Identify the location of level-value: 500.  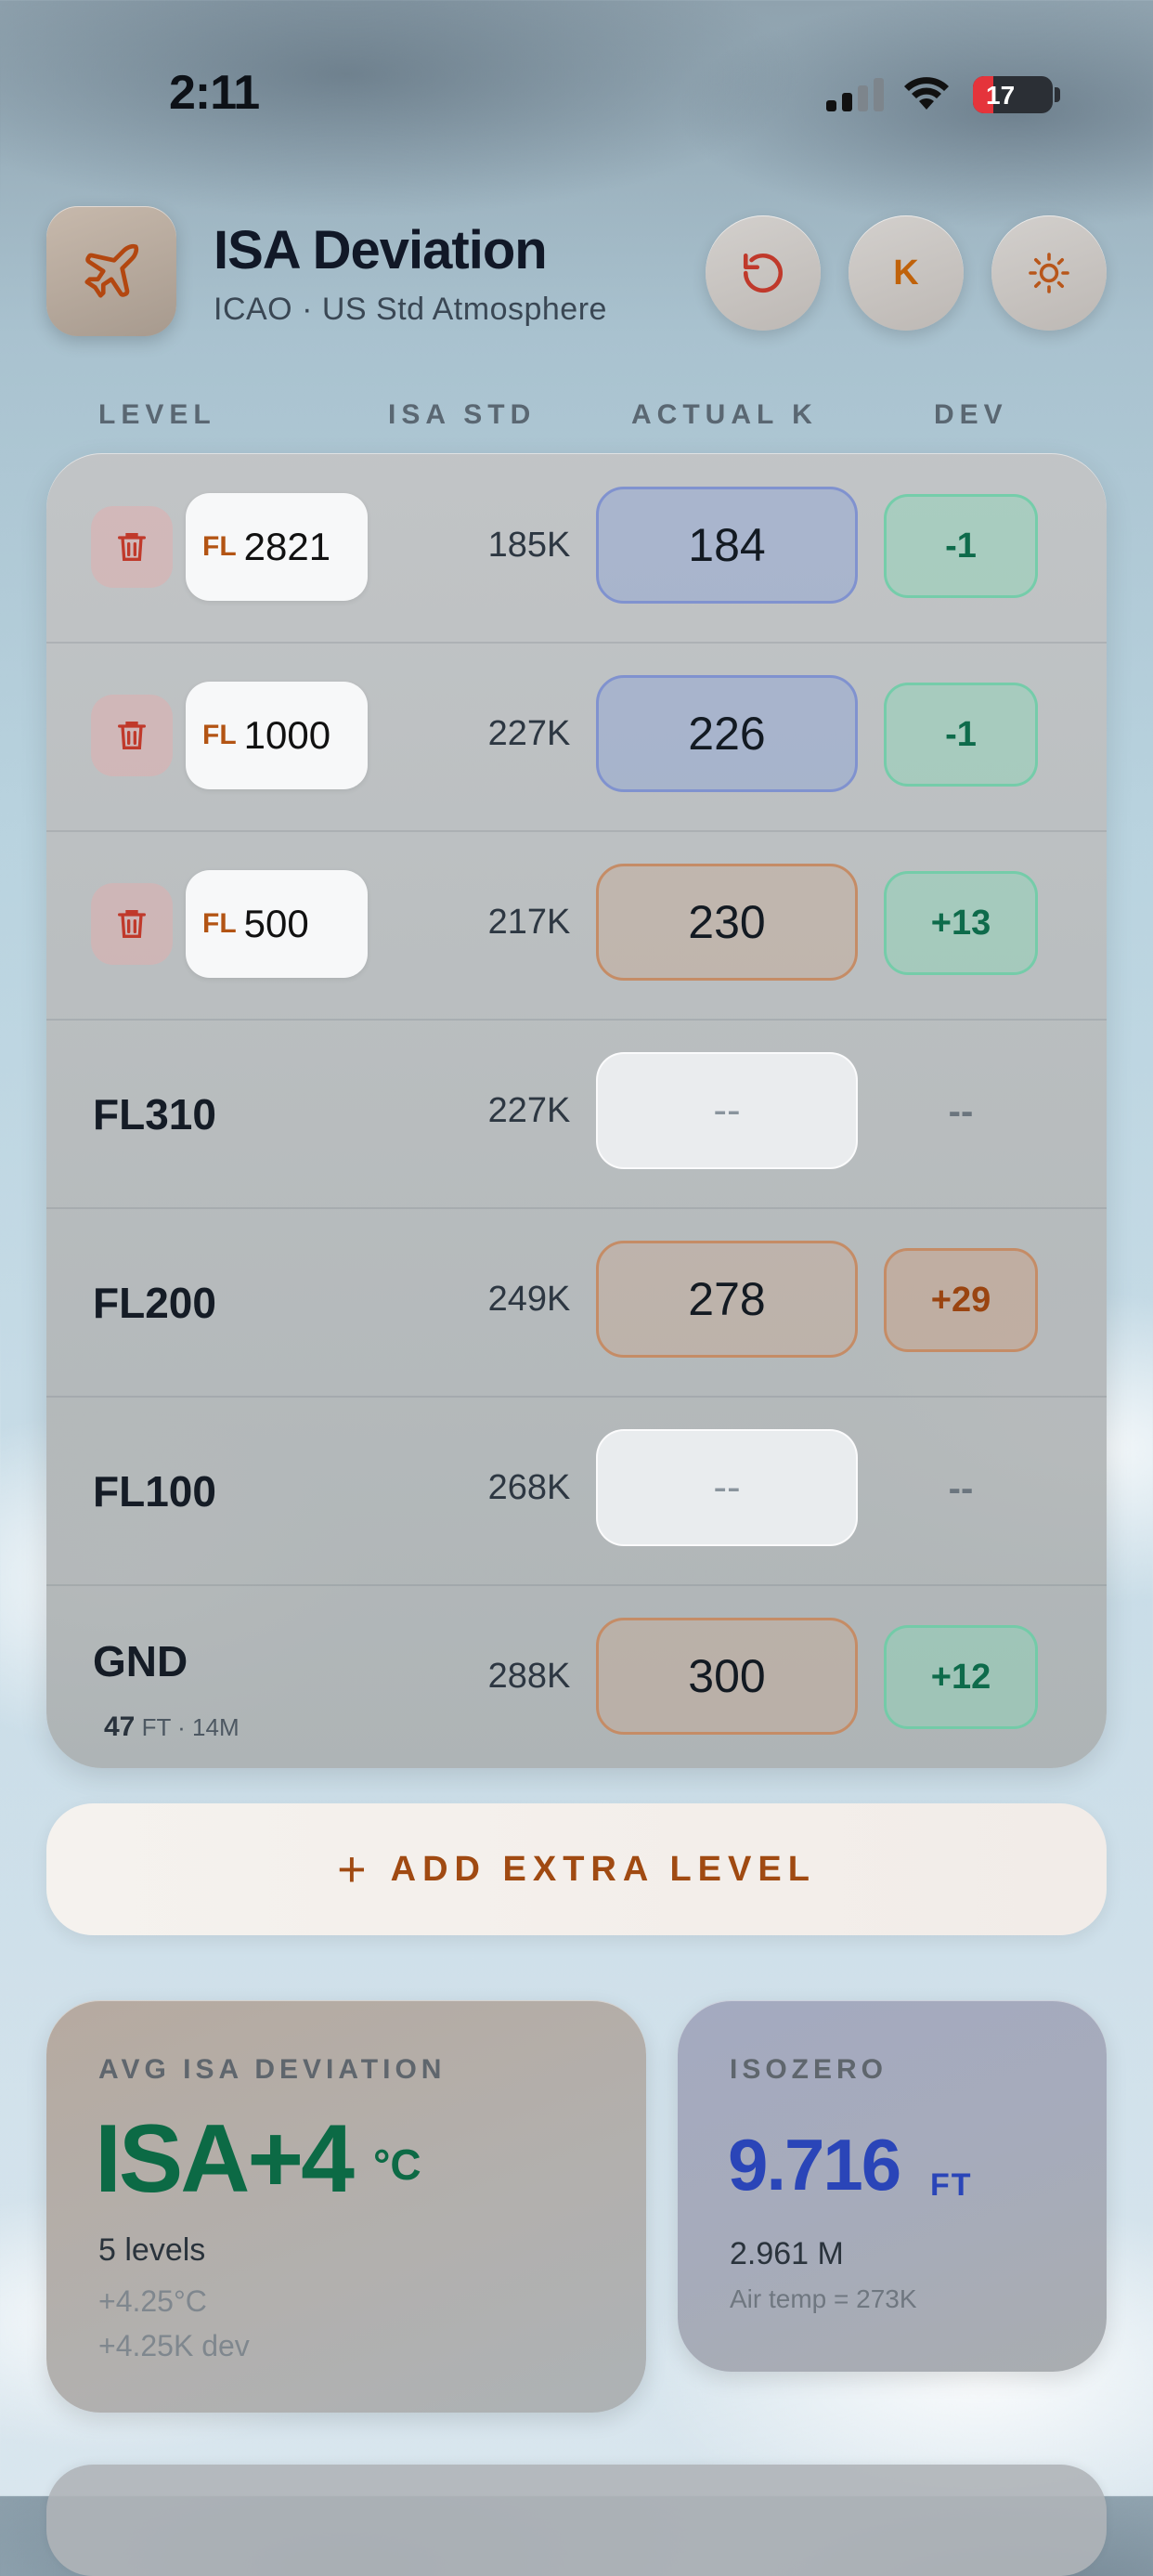
(276, 924).